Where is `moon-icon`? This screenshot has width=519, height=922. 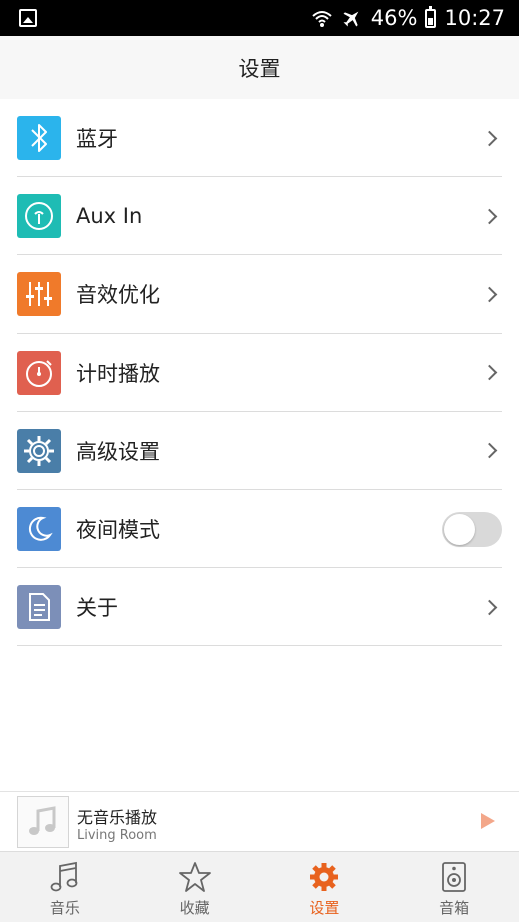
moon-icon is located at coordinates (39, 529).